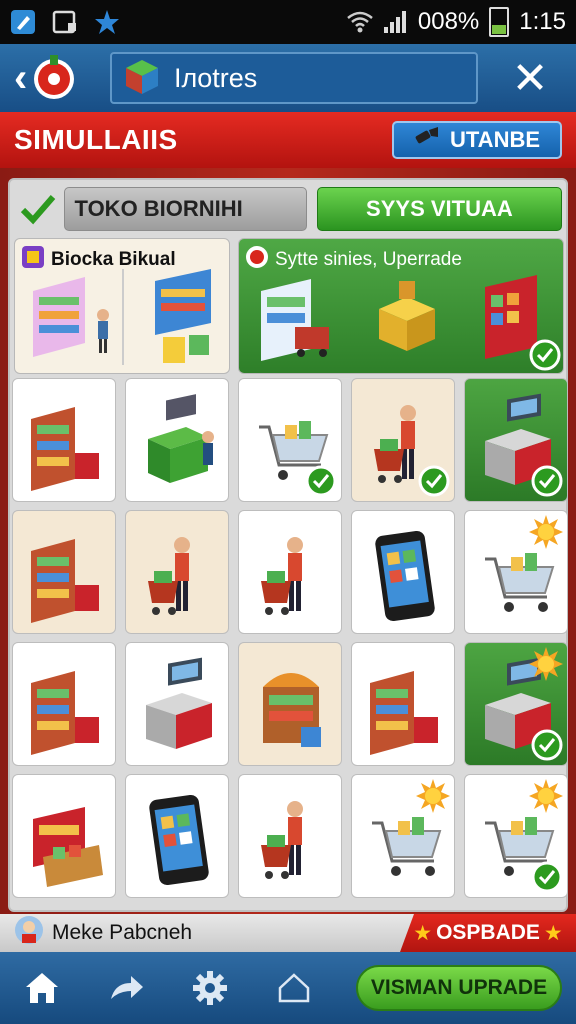  I want to click on nav-share, so click(126, 988).